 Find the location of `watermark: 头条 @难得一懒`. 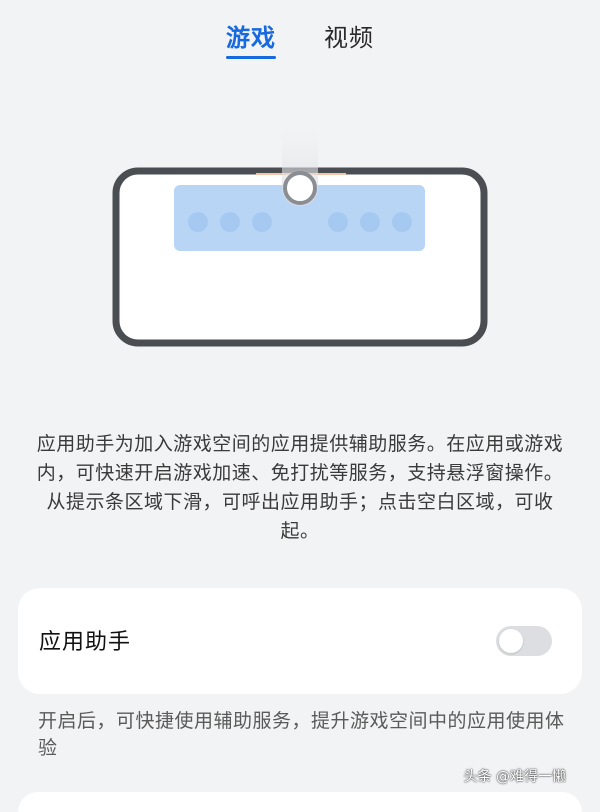

watermark: 头条 @难得一懒 is located at coordinates (514, 777).